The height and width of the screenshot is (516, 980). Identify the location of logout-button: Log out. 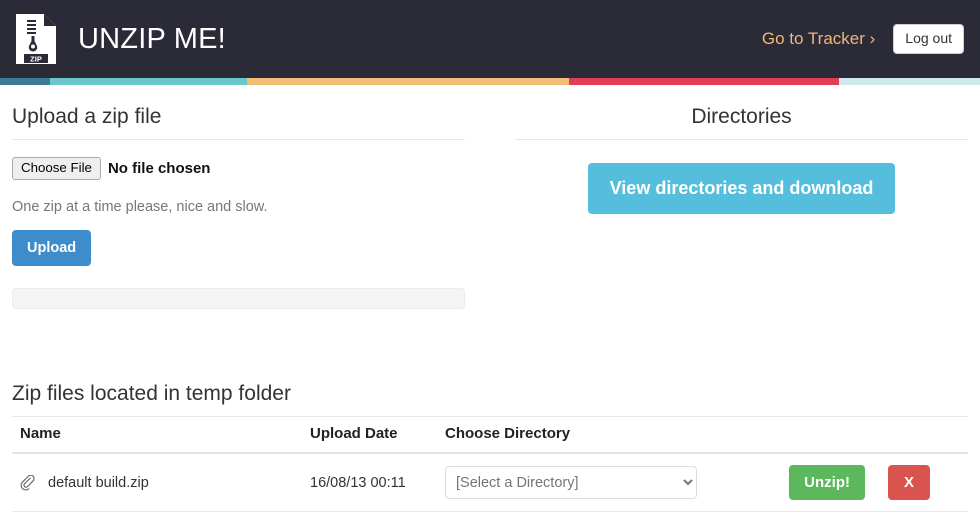
(928, 39).